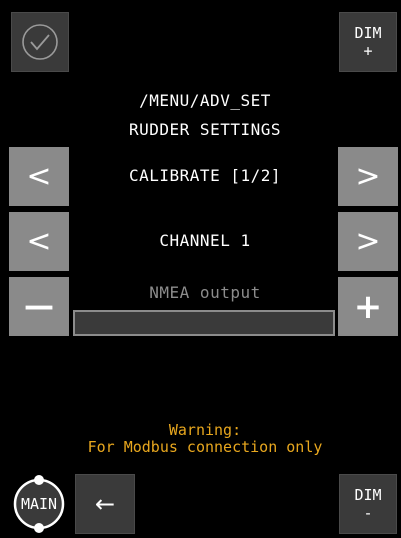 This screenshot has width=401, height=538. I want to click on dim-minus-text: DIM, so click(368, 495).